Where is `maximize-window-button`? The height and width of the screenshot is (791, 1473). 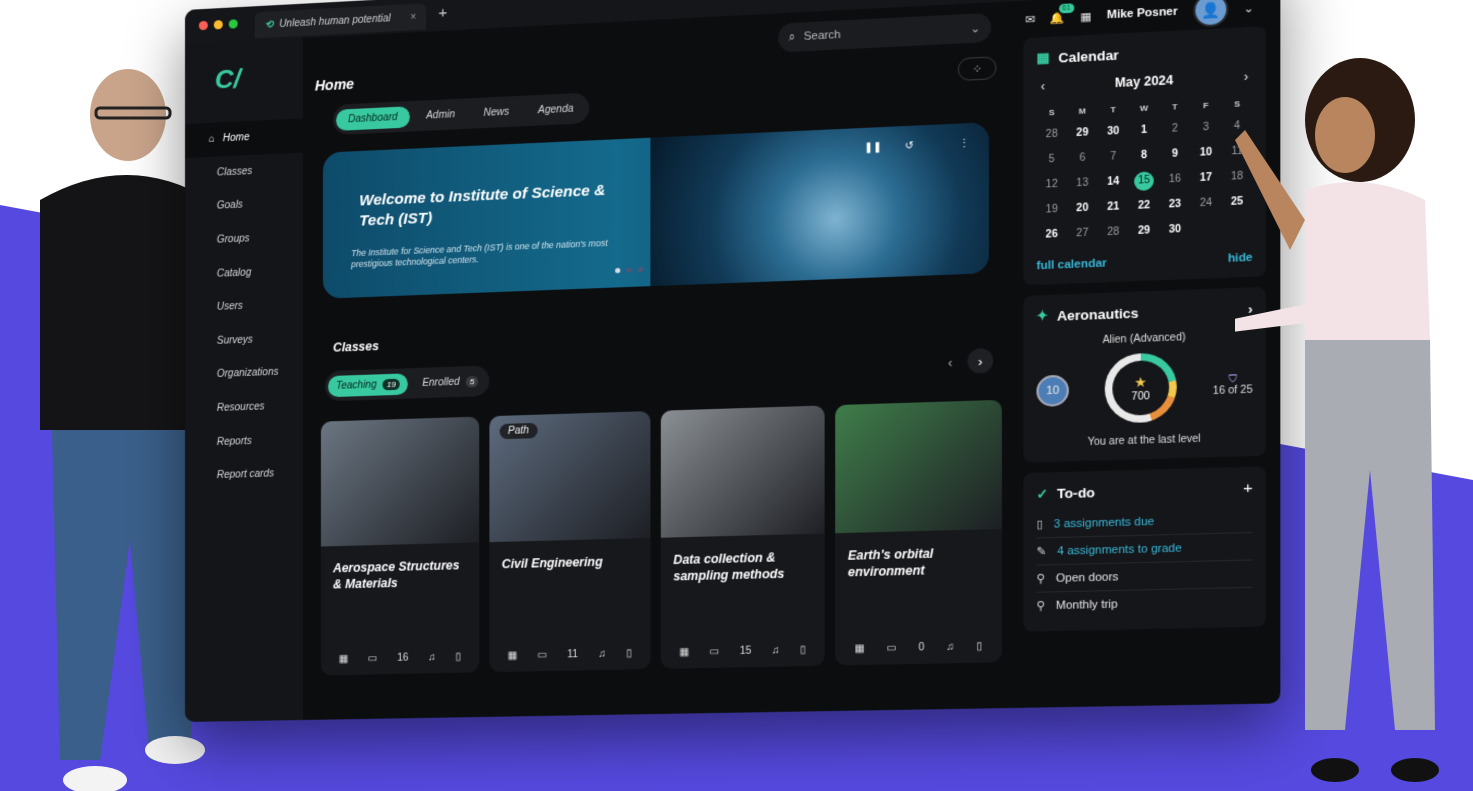 maximize-window-button is located at coordinates (233, 24).